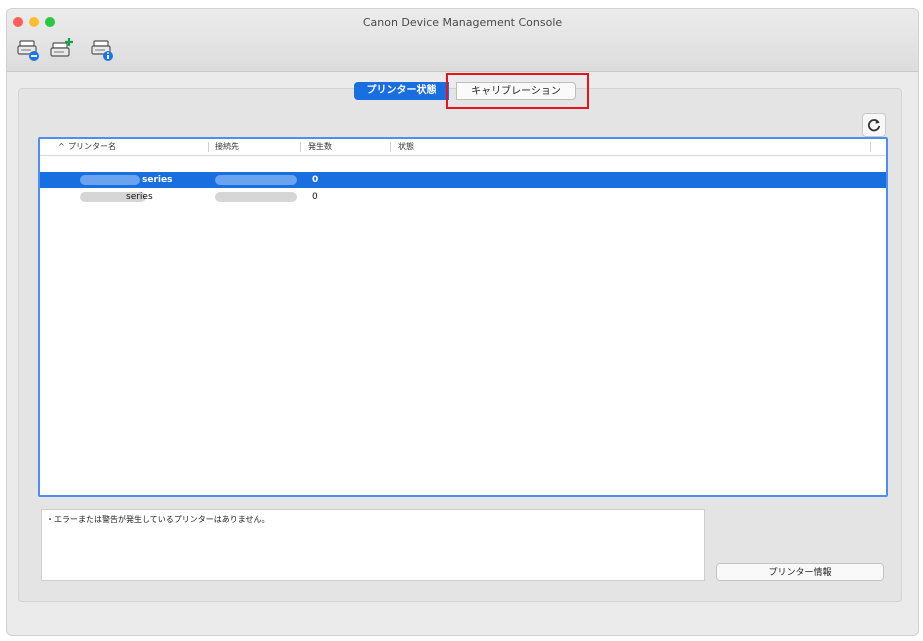 Image resolution: width=923 pixels, height=641 pixels. I want to click on printer-remove-icon, so click(28, 50).